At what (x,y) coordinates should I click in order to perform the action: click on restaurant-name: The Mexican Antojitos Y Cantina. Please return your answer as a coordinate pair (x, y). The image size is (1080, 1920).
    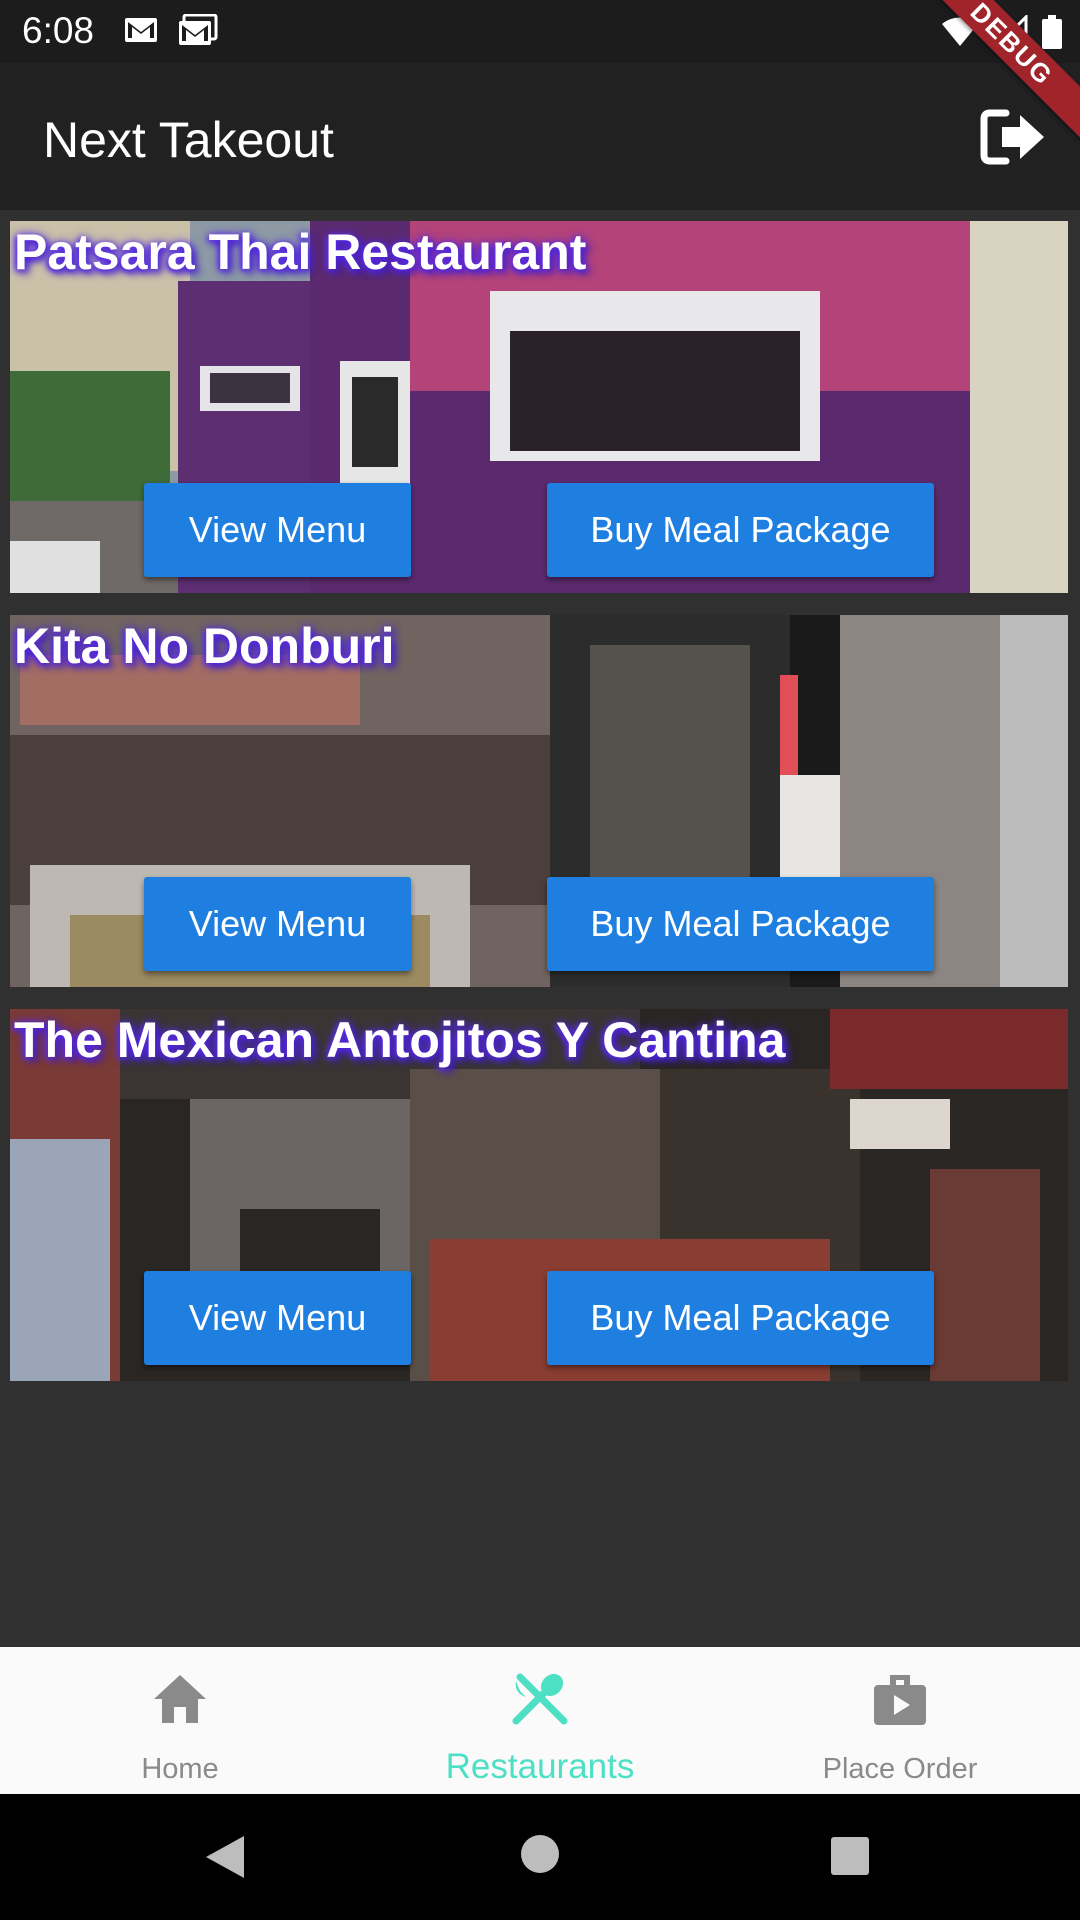
    Looking at the image, I should click on (400, 1040).